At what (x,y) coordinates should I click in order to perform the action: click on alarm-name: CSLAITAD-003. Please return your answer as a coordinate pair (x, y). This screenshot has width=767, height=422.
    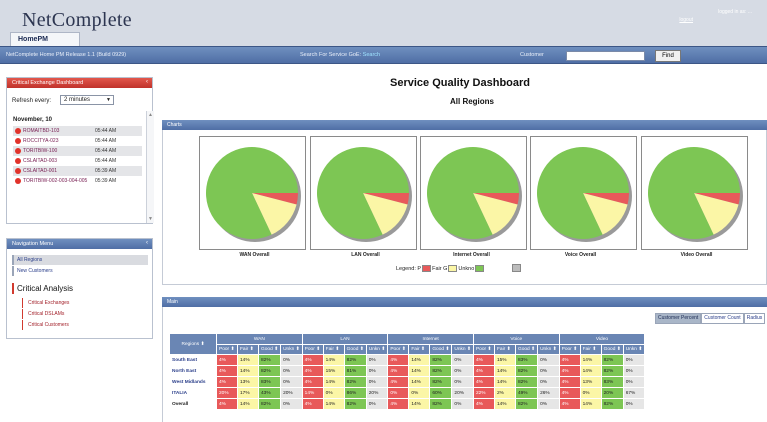
    Looking at the image, I should click on (40, 161).